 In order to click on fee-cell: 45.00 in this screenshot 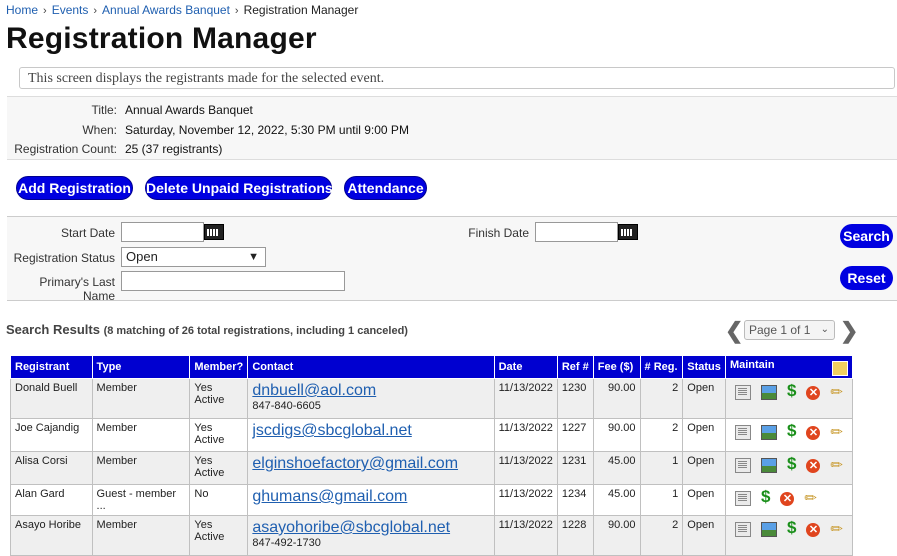, I will do `click(616, 468)`.